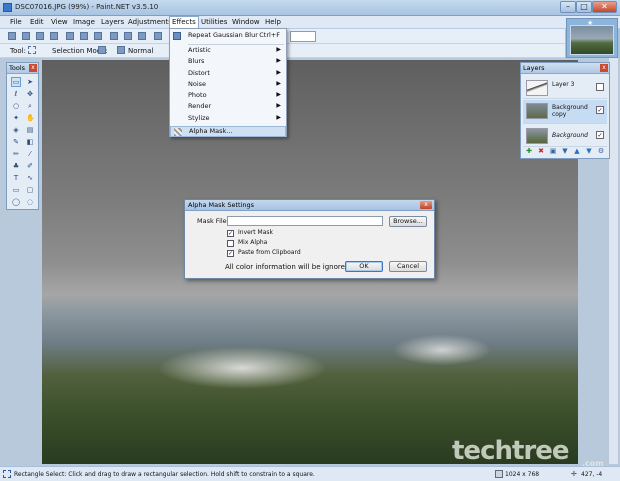 The height and width of the screenshot is (481, 620). What do you see at coordinates (364, 266) in the screenshot?
I see `ok-button: OK` at bounding box center [364, 266].